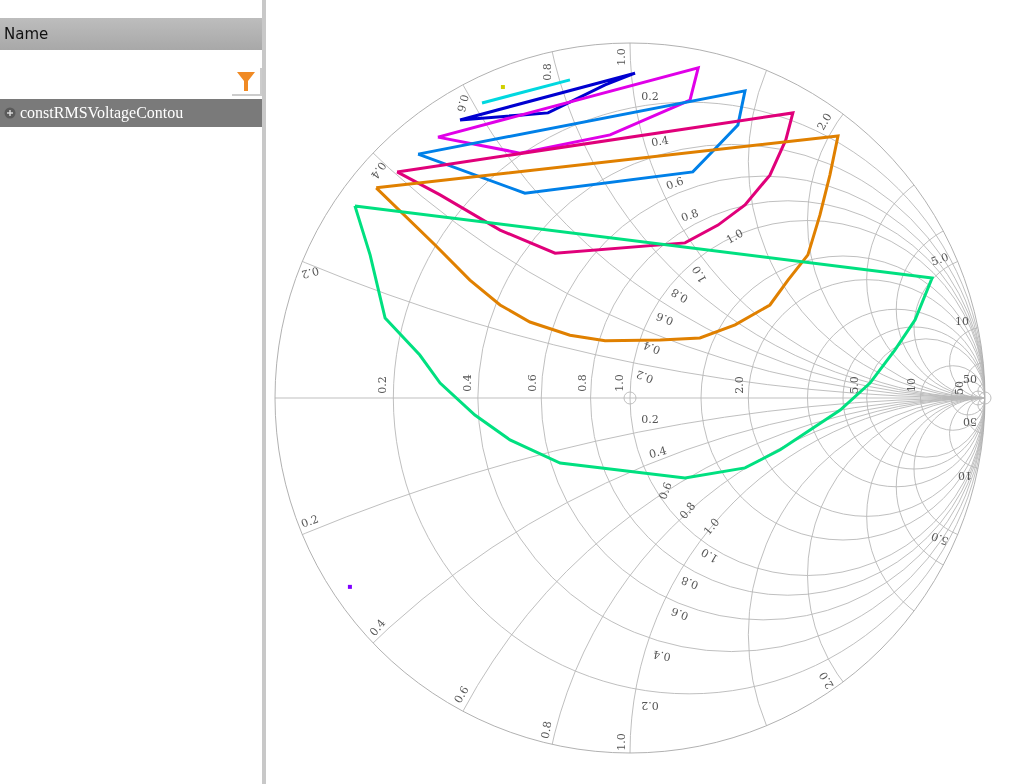  What do you see at coordinates (246, 81) in the screenshot?
I see `funnel-icon` at bounding box center [246, 81].